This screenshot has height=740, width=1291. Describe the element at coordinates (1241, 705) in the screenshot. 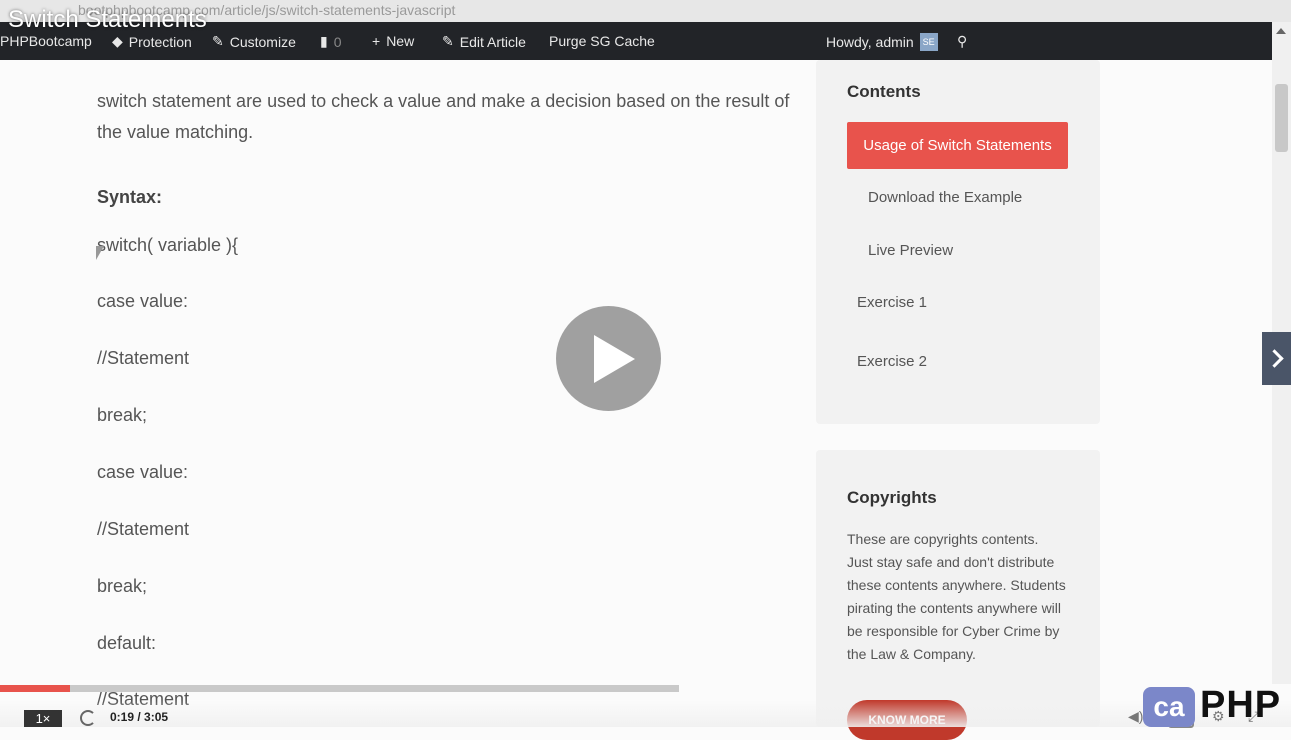

I see `logo-text: PHP` at that location.